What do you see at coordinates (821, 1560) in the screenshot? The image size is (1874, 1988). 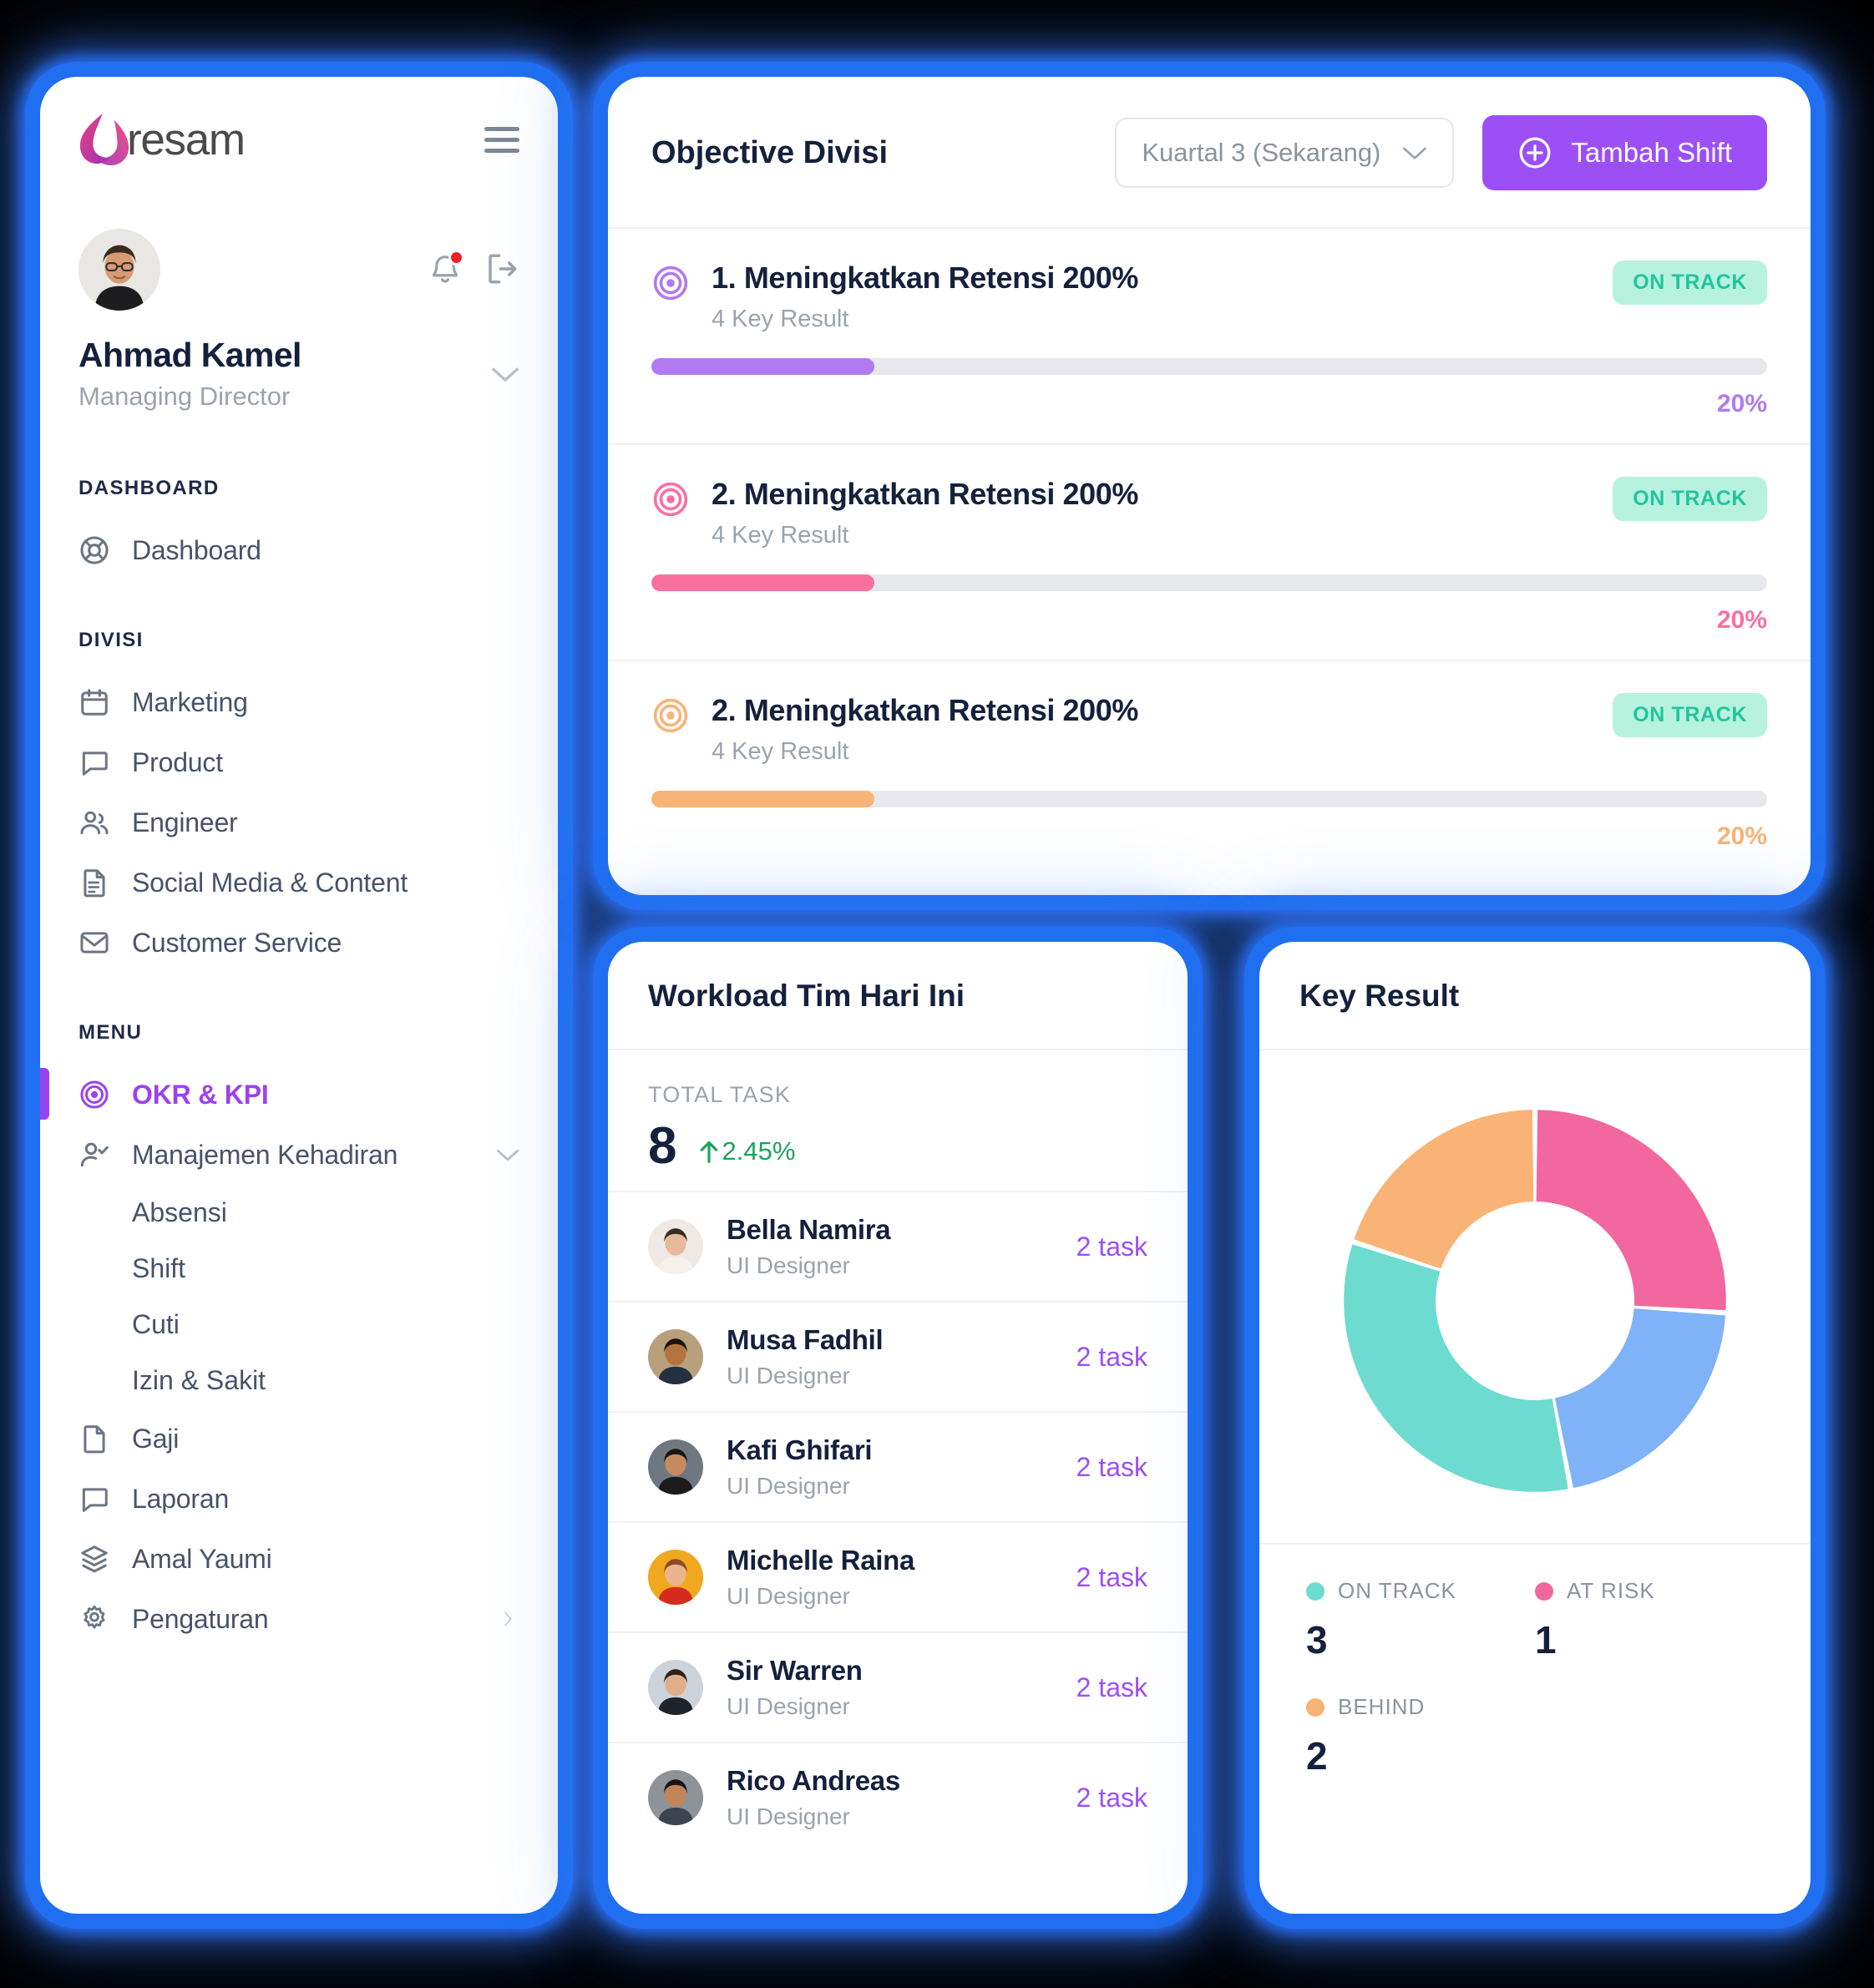 I see `member-name: Michelle Raina` at bounding box center [821, 1560].